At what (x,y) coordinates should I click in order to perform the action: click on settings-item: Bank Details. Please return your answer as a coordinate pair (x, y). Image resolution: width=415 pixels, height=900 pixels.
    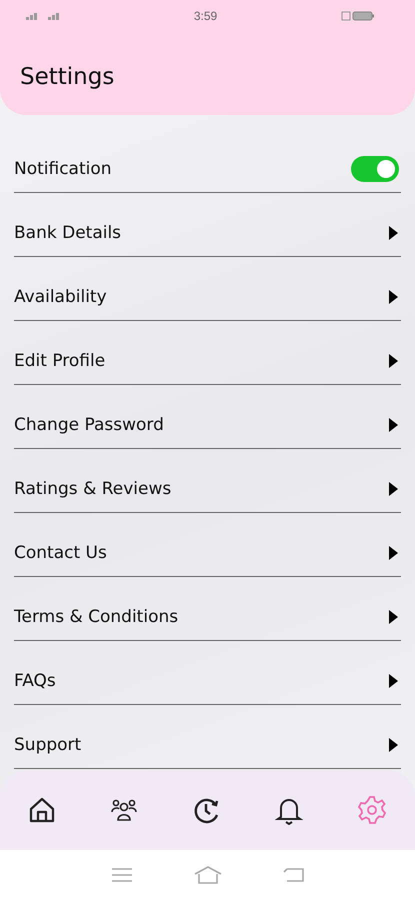
    Looking at the image, I should click on (207, 225).